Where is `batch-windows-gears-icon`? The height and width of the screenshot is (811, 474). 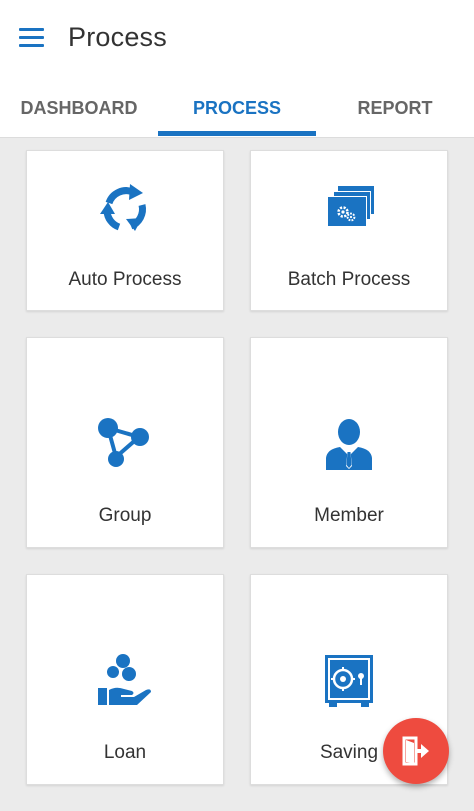
batch-windows-gears-icon is located at coordinates (350, 206).